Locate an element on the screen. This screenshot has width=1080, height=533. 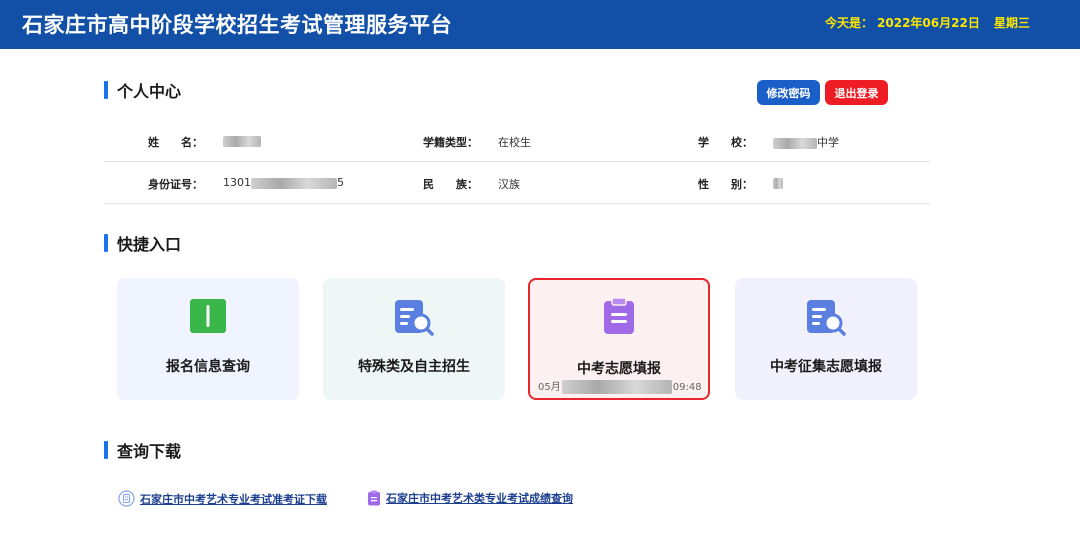
downloads-title: 查询下载 is located at coordinates (149, 451).